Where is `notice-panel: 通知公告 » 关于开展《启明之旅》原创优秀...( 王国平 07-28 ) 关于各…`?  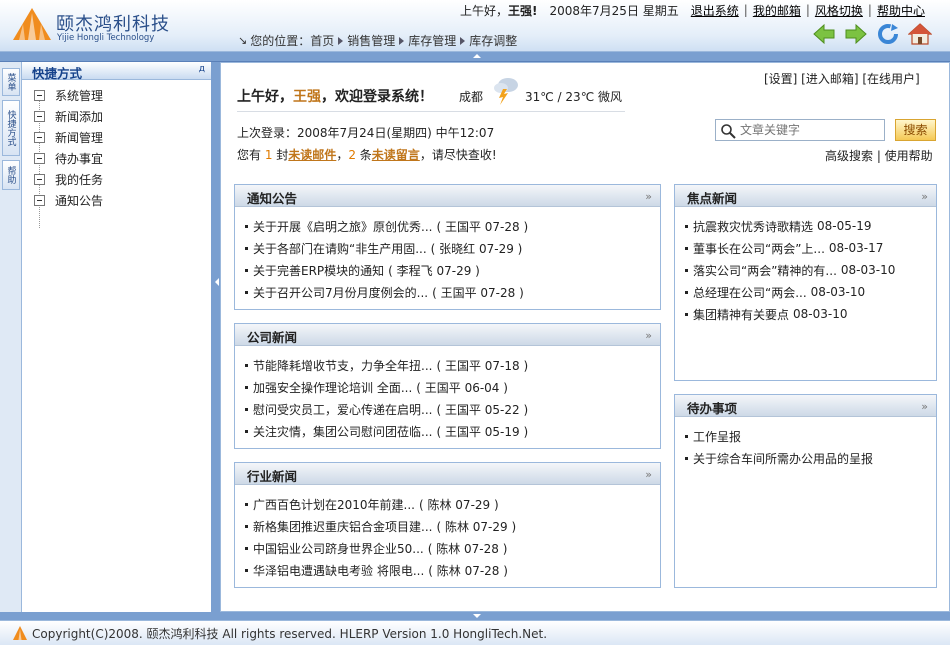
notice-panel: 通知公告 » 关于开展《启明之旅》原创优秀...( 王国平 07-28 ) 关于各… is located at coordinates (447, 247).